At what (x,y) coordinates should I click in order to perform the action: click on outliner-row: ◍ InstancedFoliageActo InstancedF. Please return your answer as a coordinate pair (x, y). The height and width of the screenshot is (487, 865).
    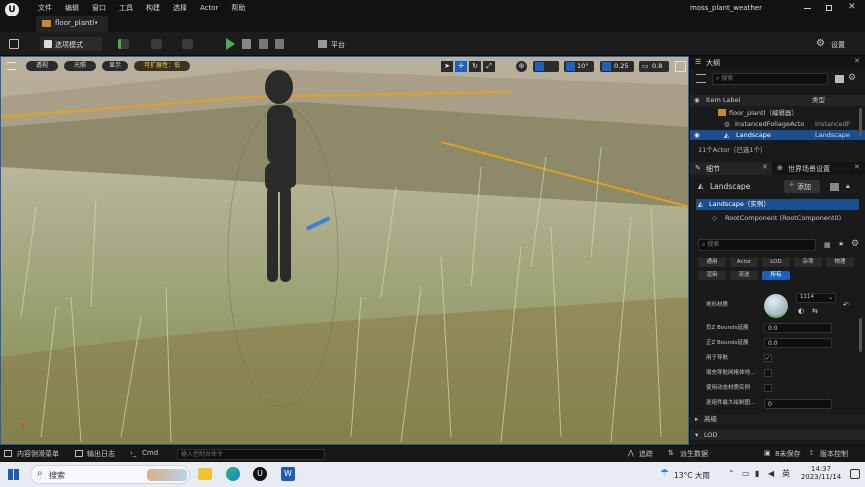
    Looking at the image, I should click on (777, 124).